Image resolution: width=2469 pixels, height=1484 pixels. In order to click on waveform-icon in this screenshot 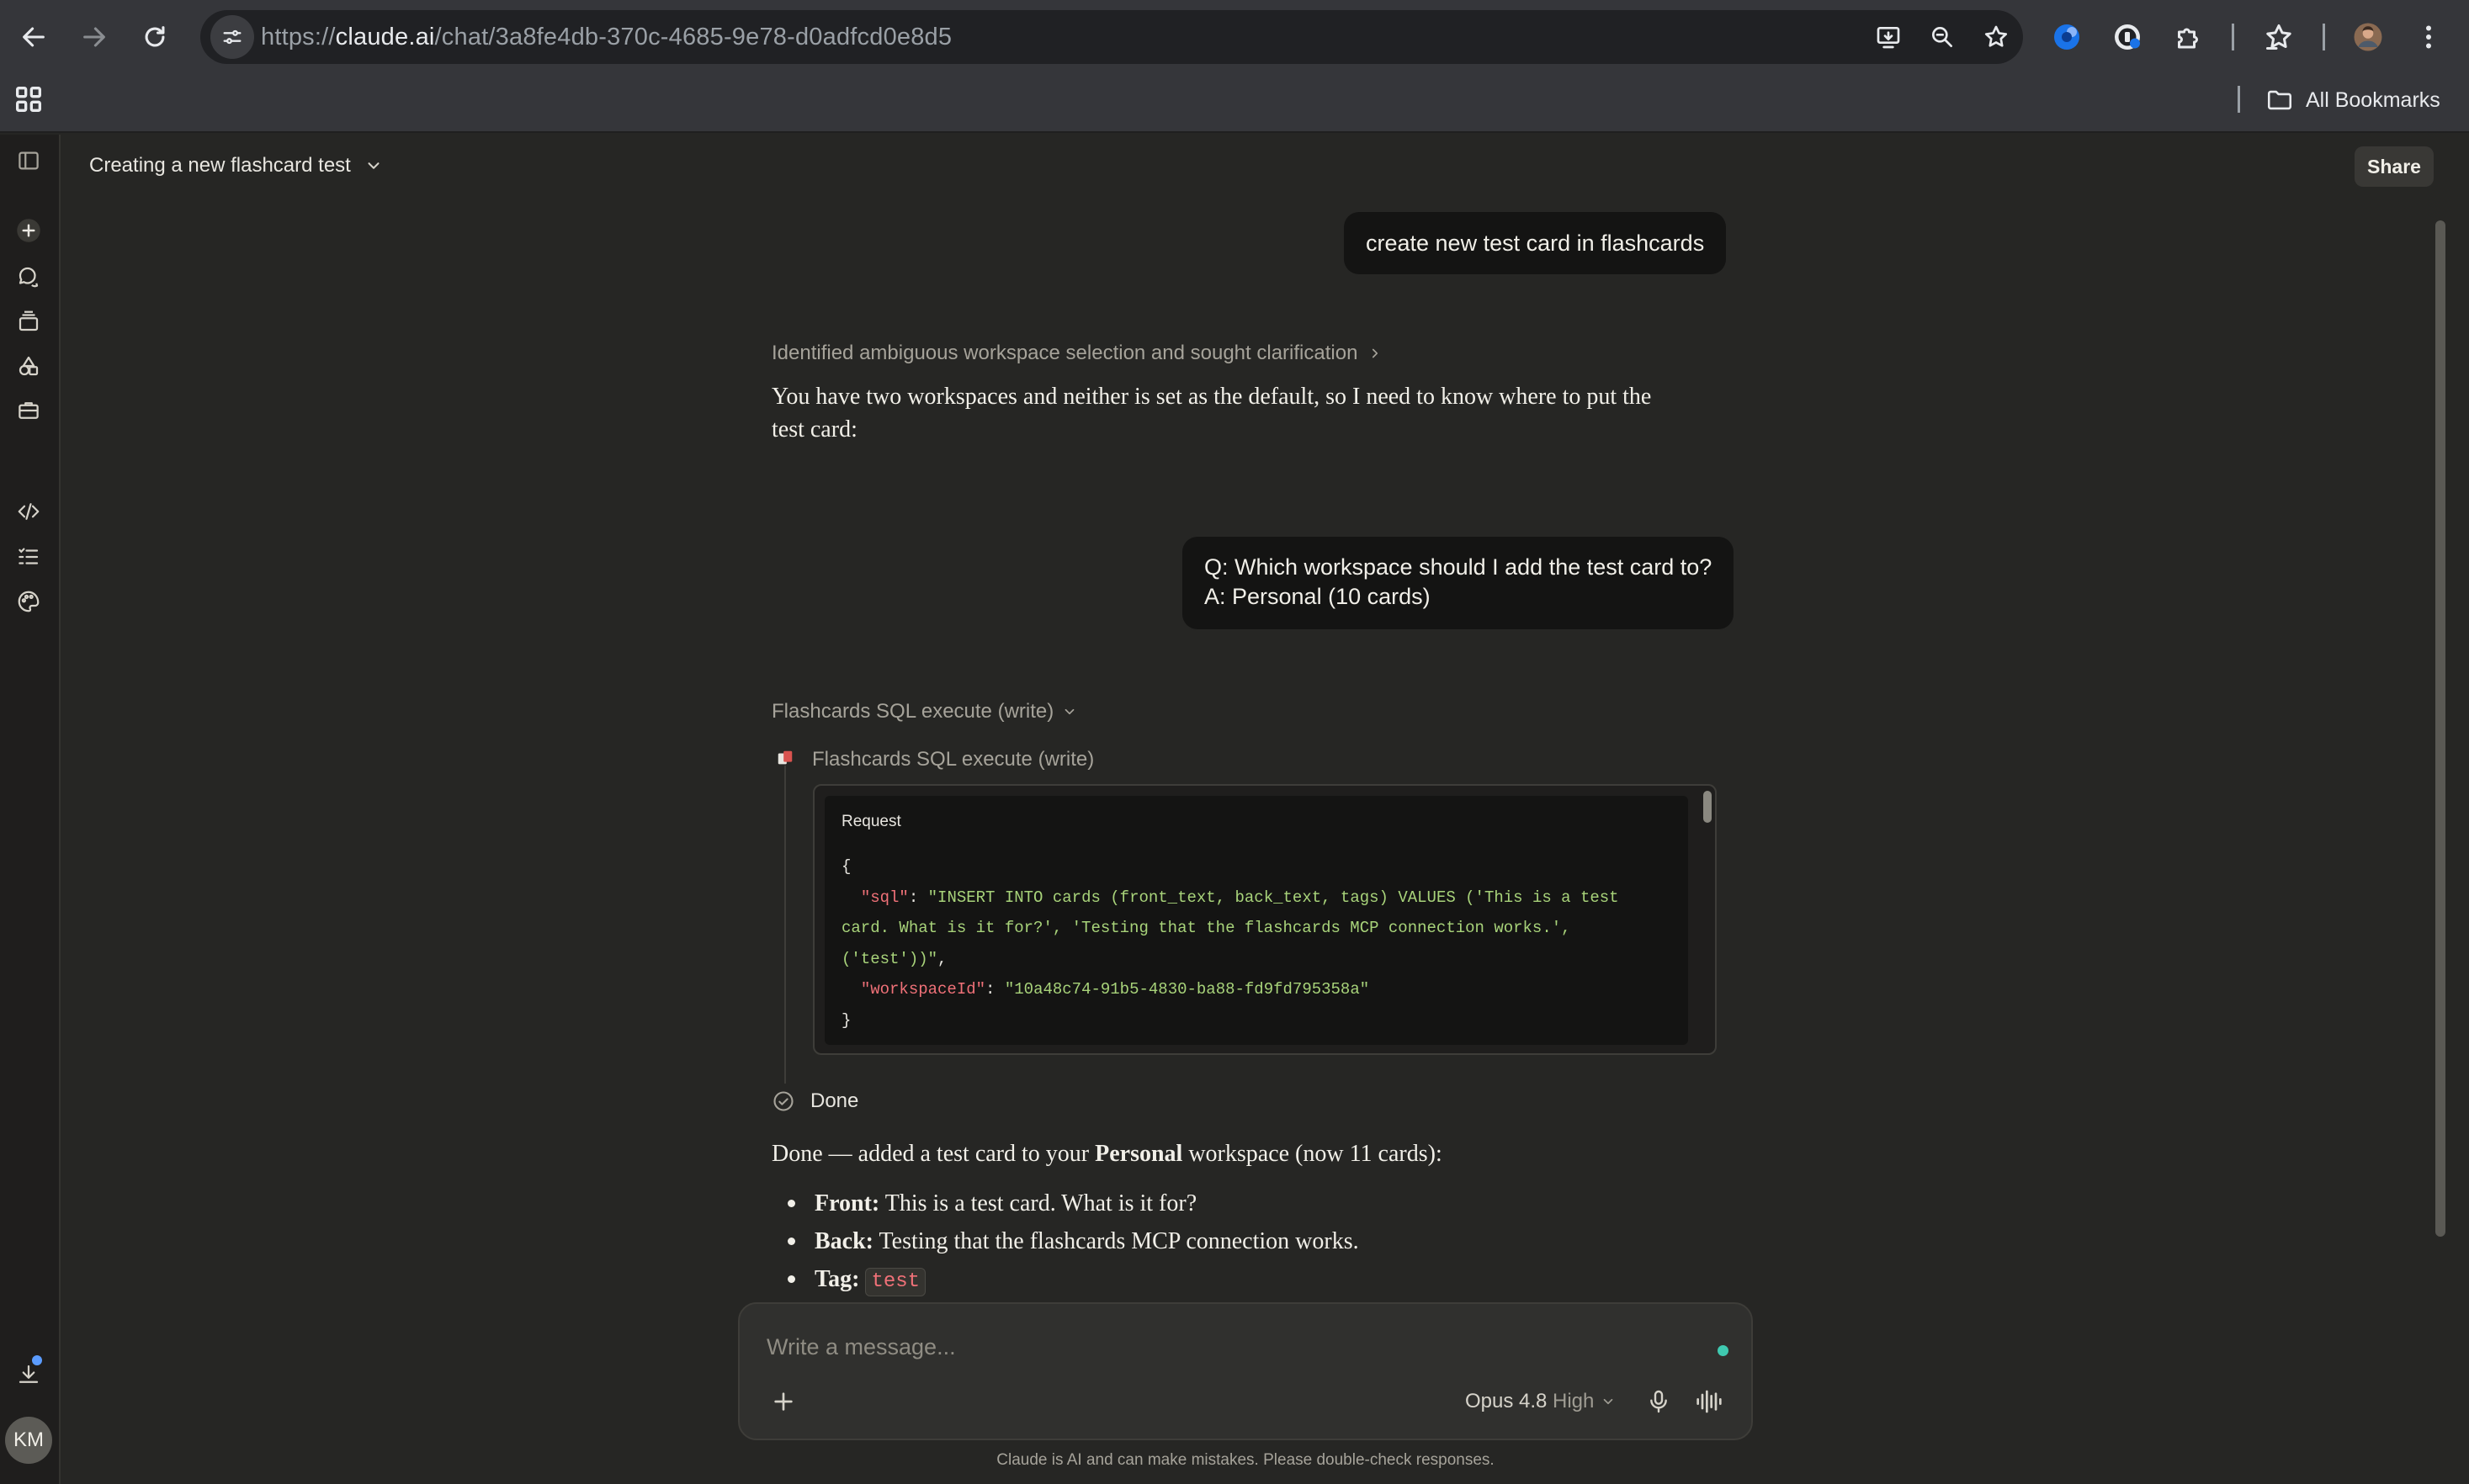, I will do `click(1709, 1401)`.